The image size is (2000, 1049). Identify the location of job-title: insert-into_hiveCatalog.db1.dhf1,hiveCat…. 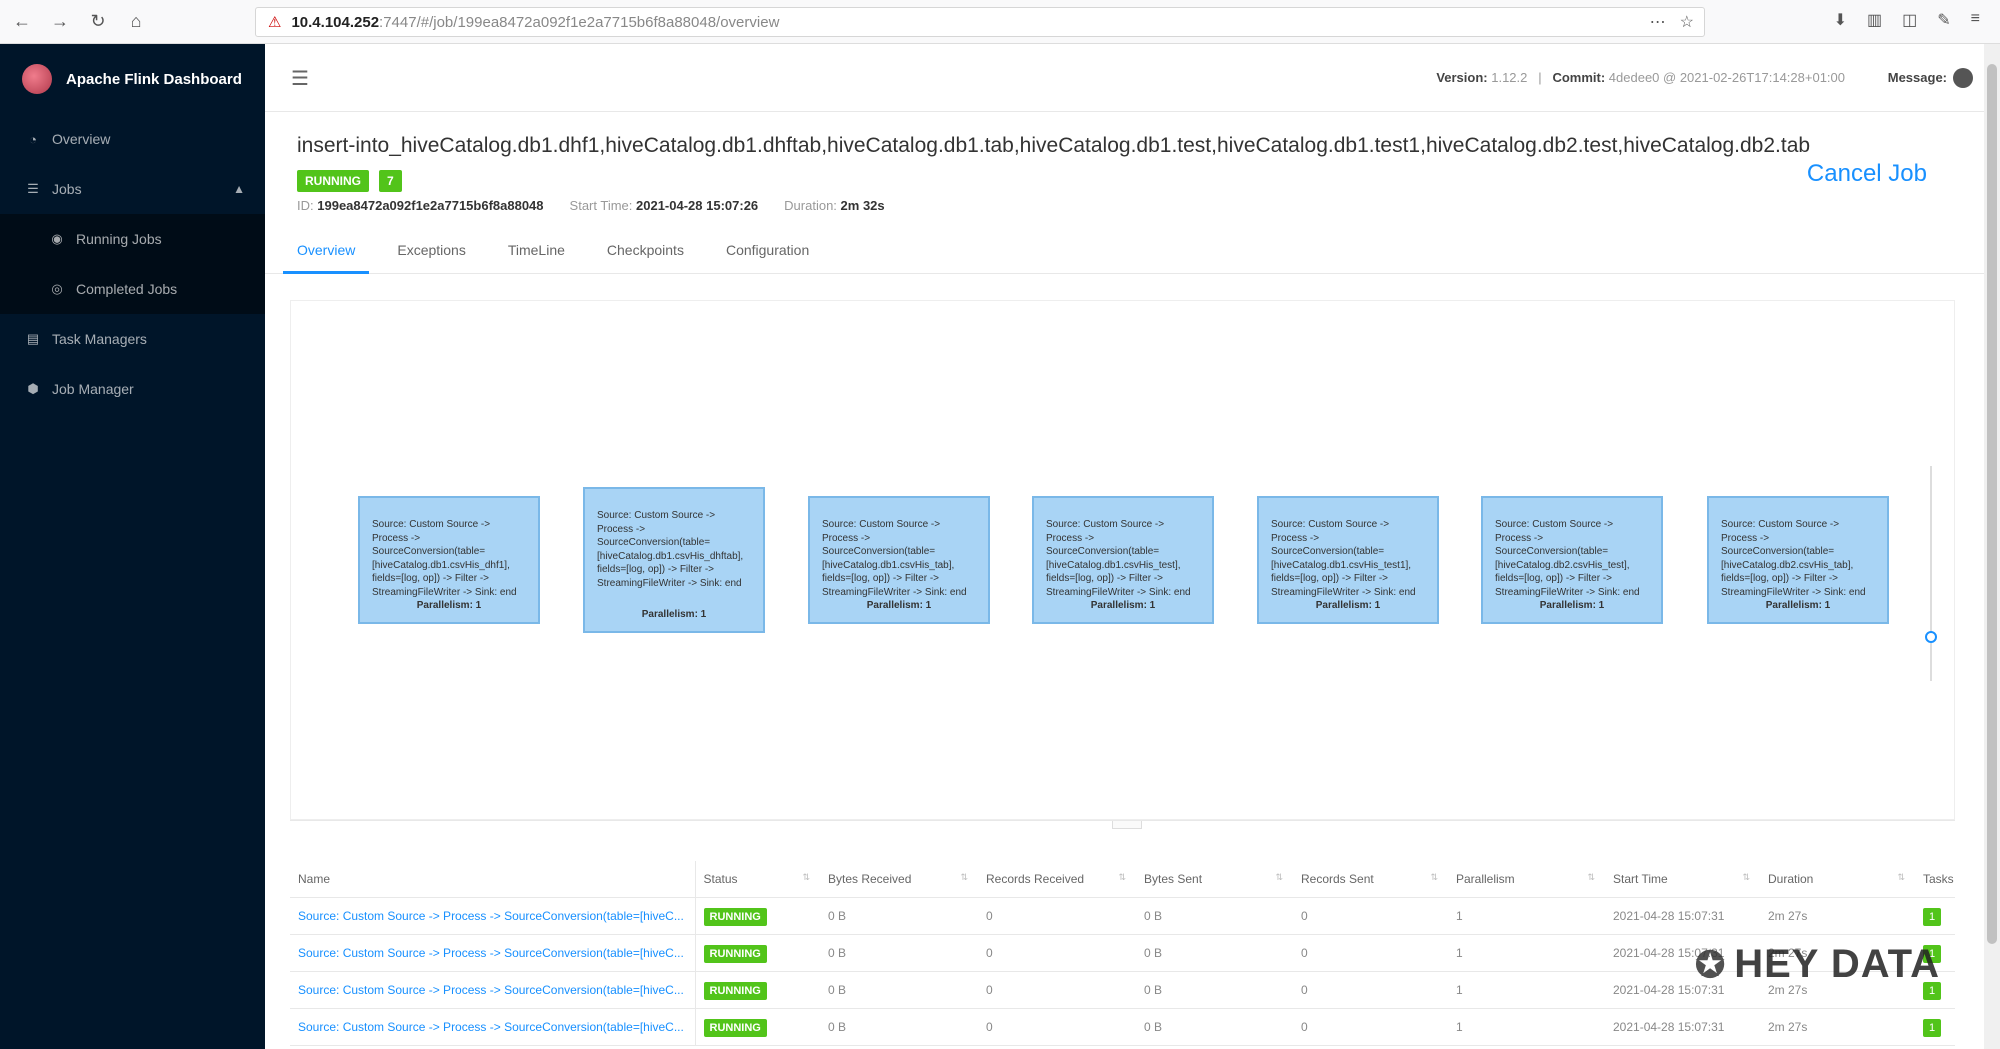
(1054, 145).